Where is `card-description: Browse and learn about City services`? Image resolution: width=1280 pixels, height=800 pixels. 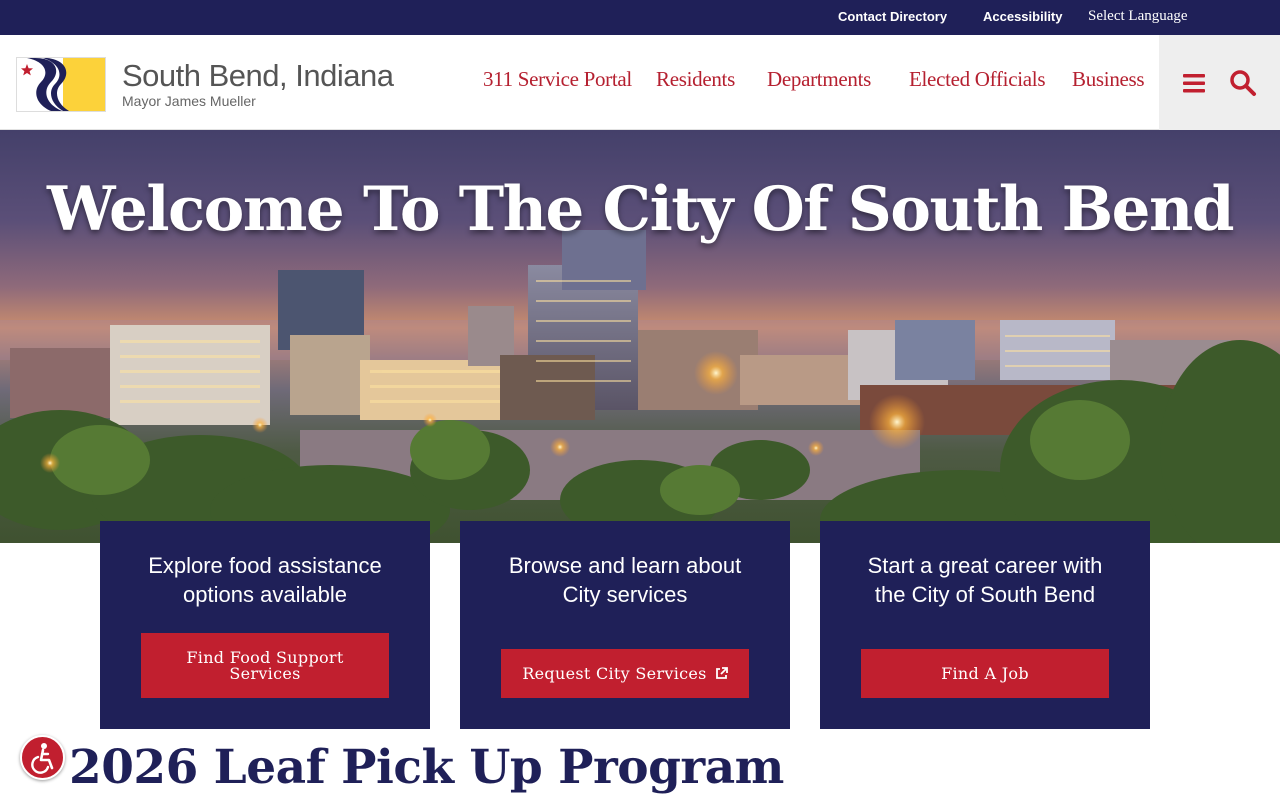 card-description: Browse and learn about City services is located at coordinates (625, 580).